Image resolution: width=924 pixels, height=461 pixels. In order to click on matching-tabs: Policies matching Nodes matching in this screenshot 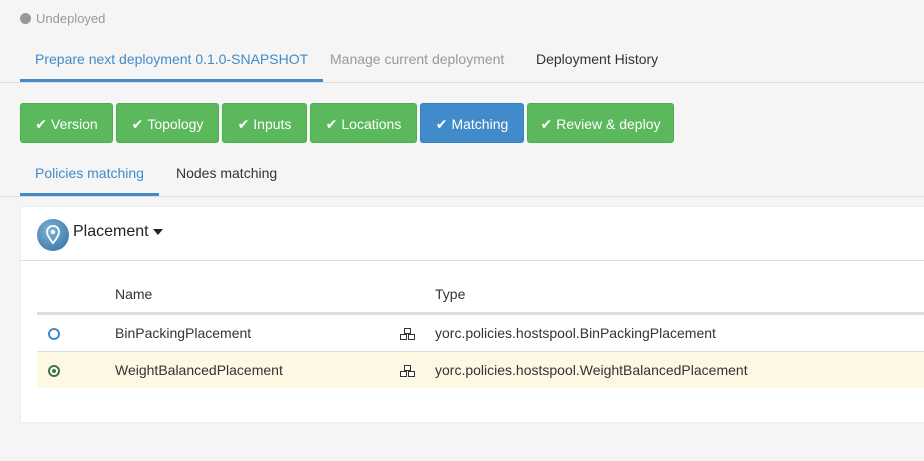, I will do `click(462, 175)`.